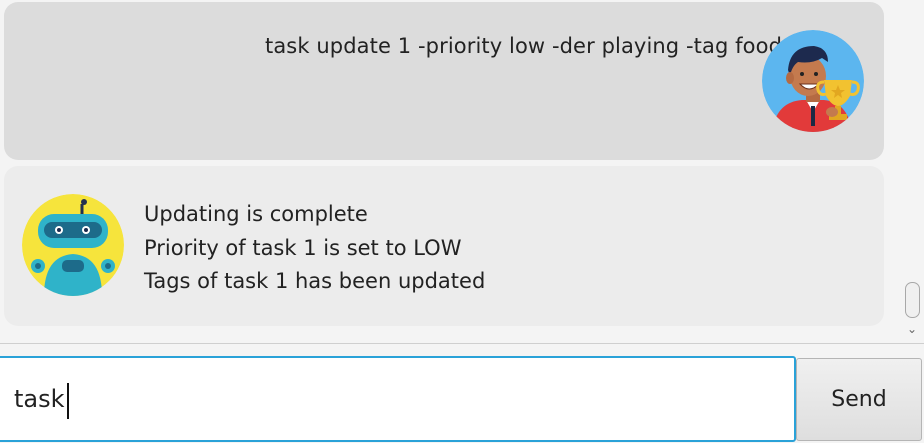 This screenshot has height=443, width=924. I want to click on send-button: Send, so click(859, 399).